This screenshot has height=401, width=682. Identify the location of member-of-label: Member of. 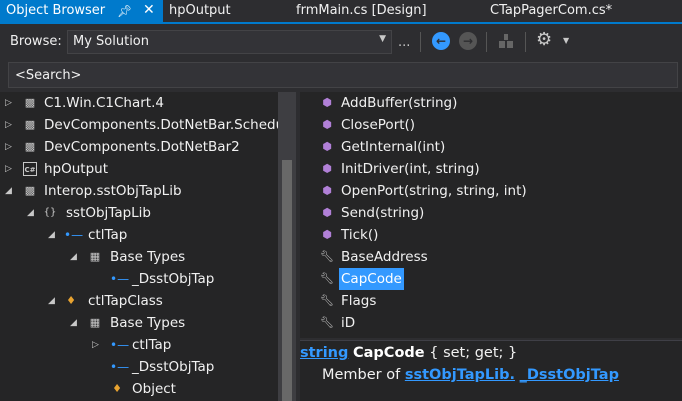
(361, 375).